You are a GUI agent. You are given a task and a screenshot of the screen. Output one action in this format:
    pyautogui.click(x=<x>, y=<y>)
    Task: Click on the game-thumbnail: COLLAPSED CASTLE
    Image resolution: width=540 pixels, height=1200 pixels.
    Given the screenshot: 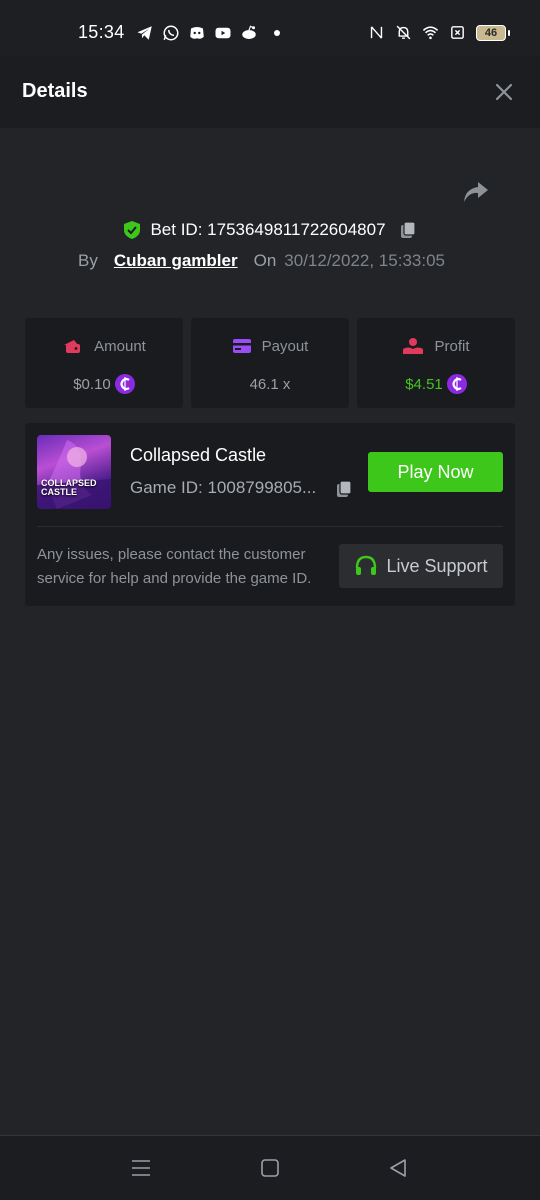 What is the action you would take?
    pyautogui.click(x=74, y=472)
    